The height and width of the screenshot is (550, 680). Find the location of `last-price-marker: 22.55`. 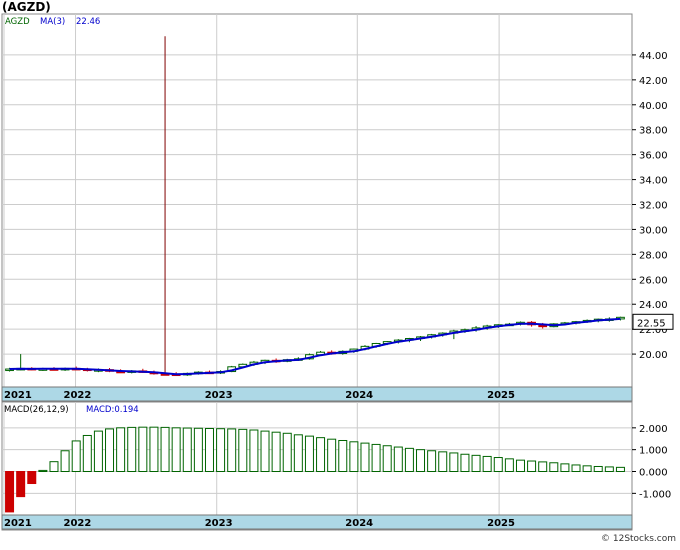

last-price-marker: 22.55 is located at coordinates (653, 321).